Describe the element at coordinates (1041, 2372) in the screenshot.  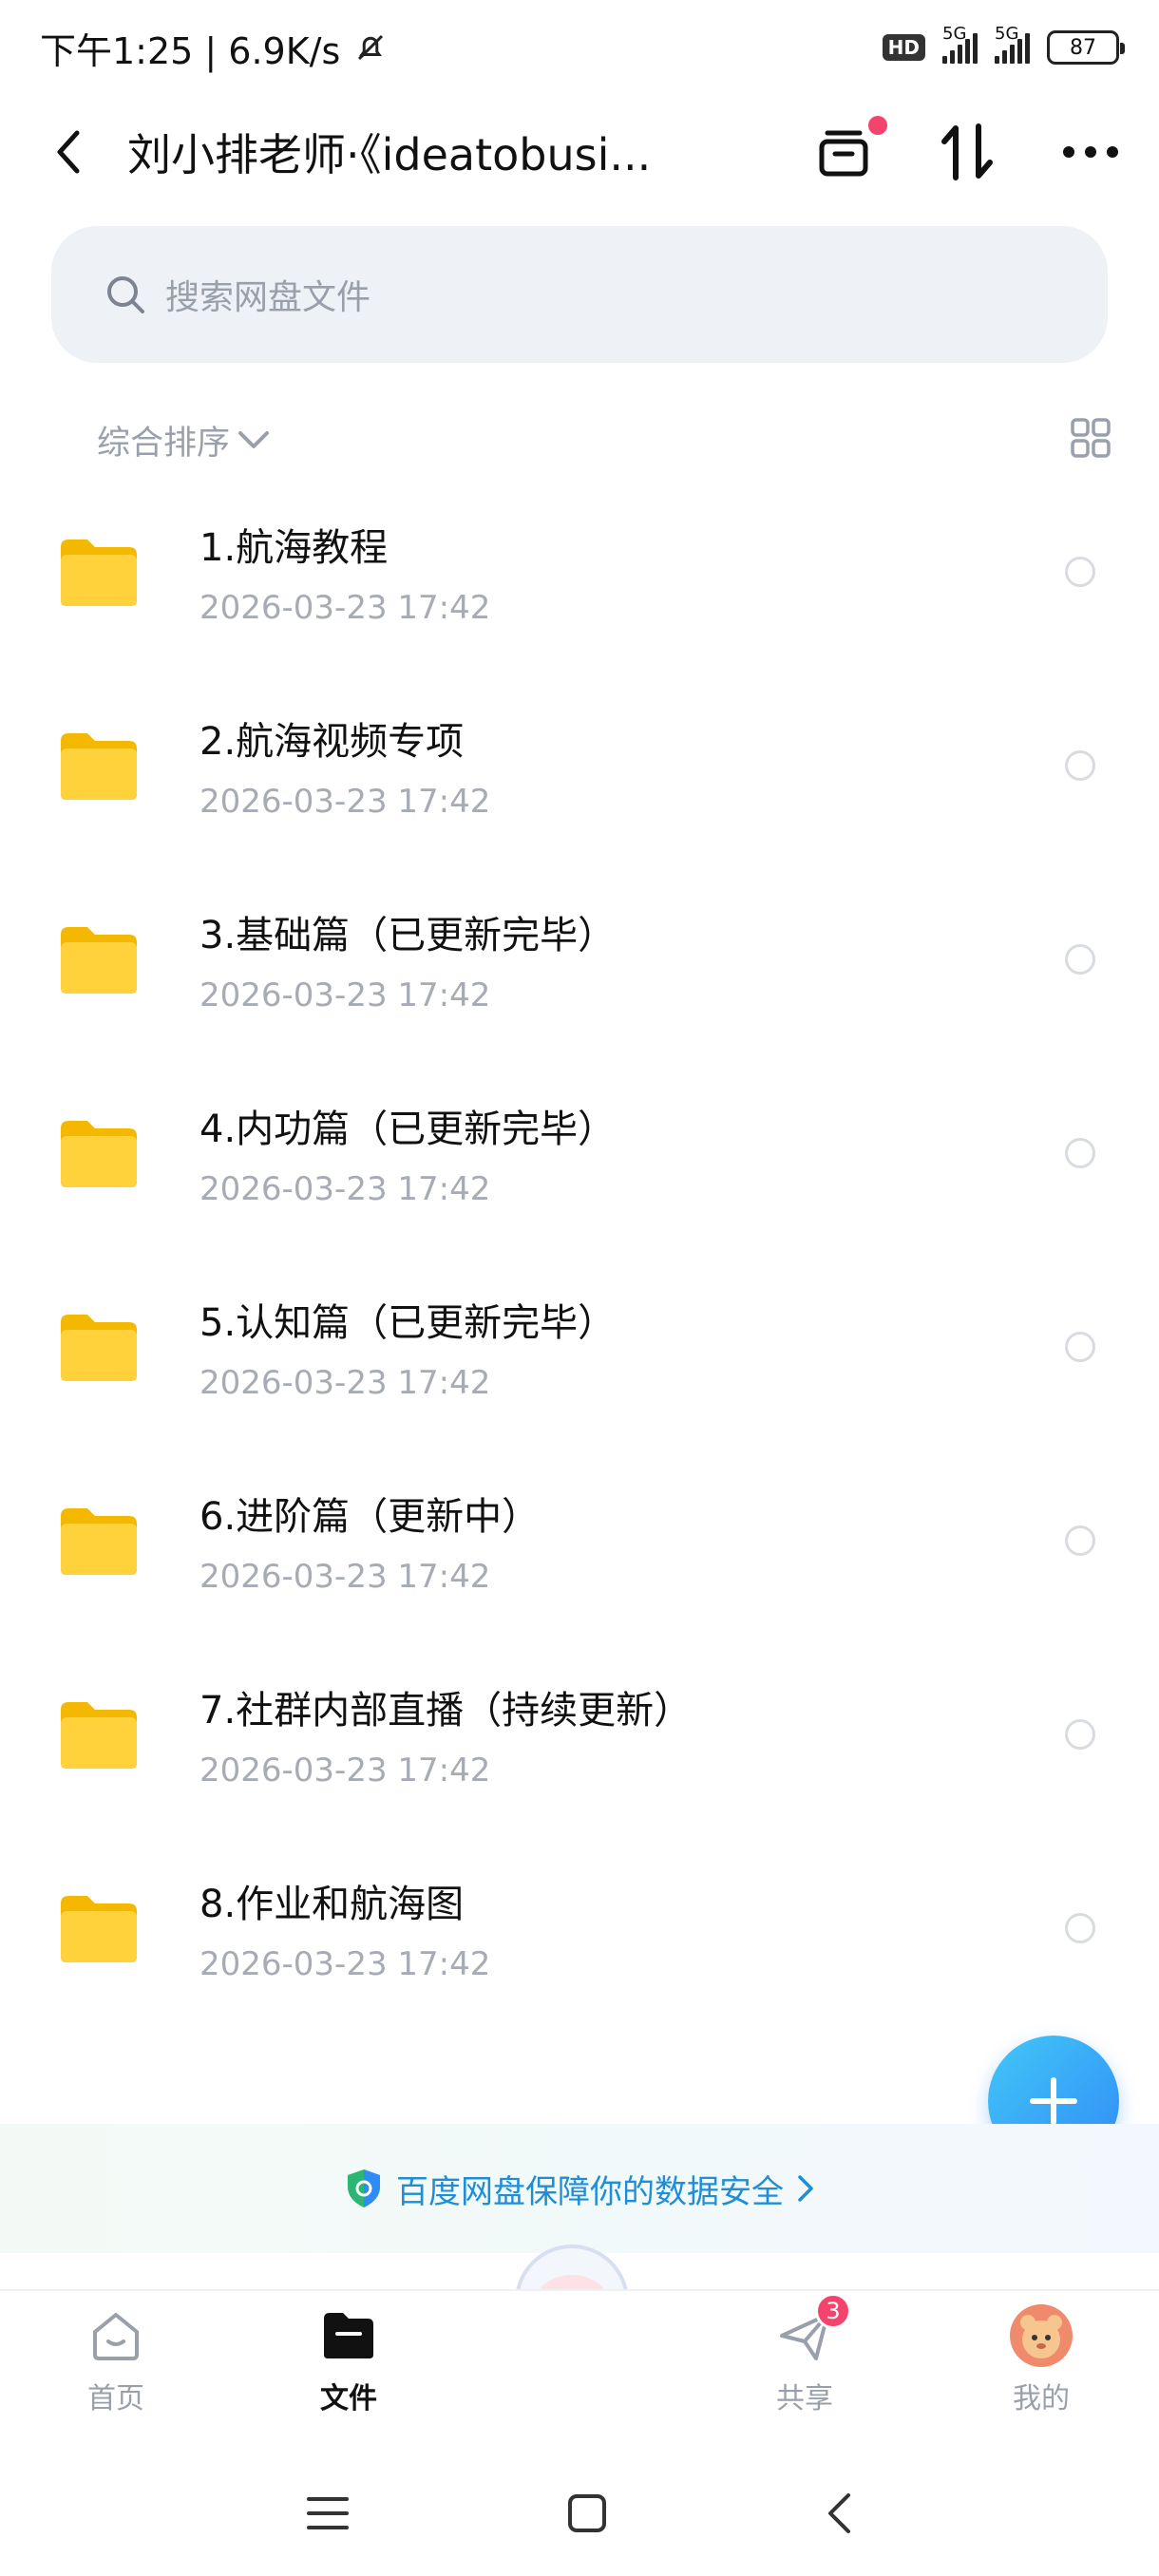
I see `tab-mine: 我的` at that location.